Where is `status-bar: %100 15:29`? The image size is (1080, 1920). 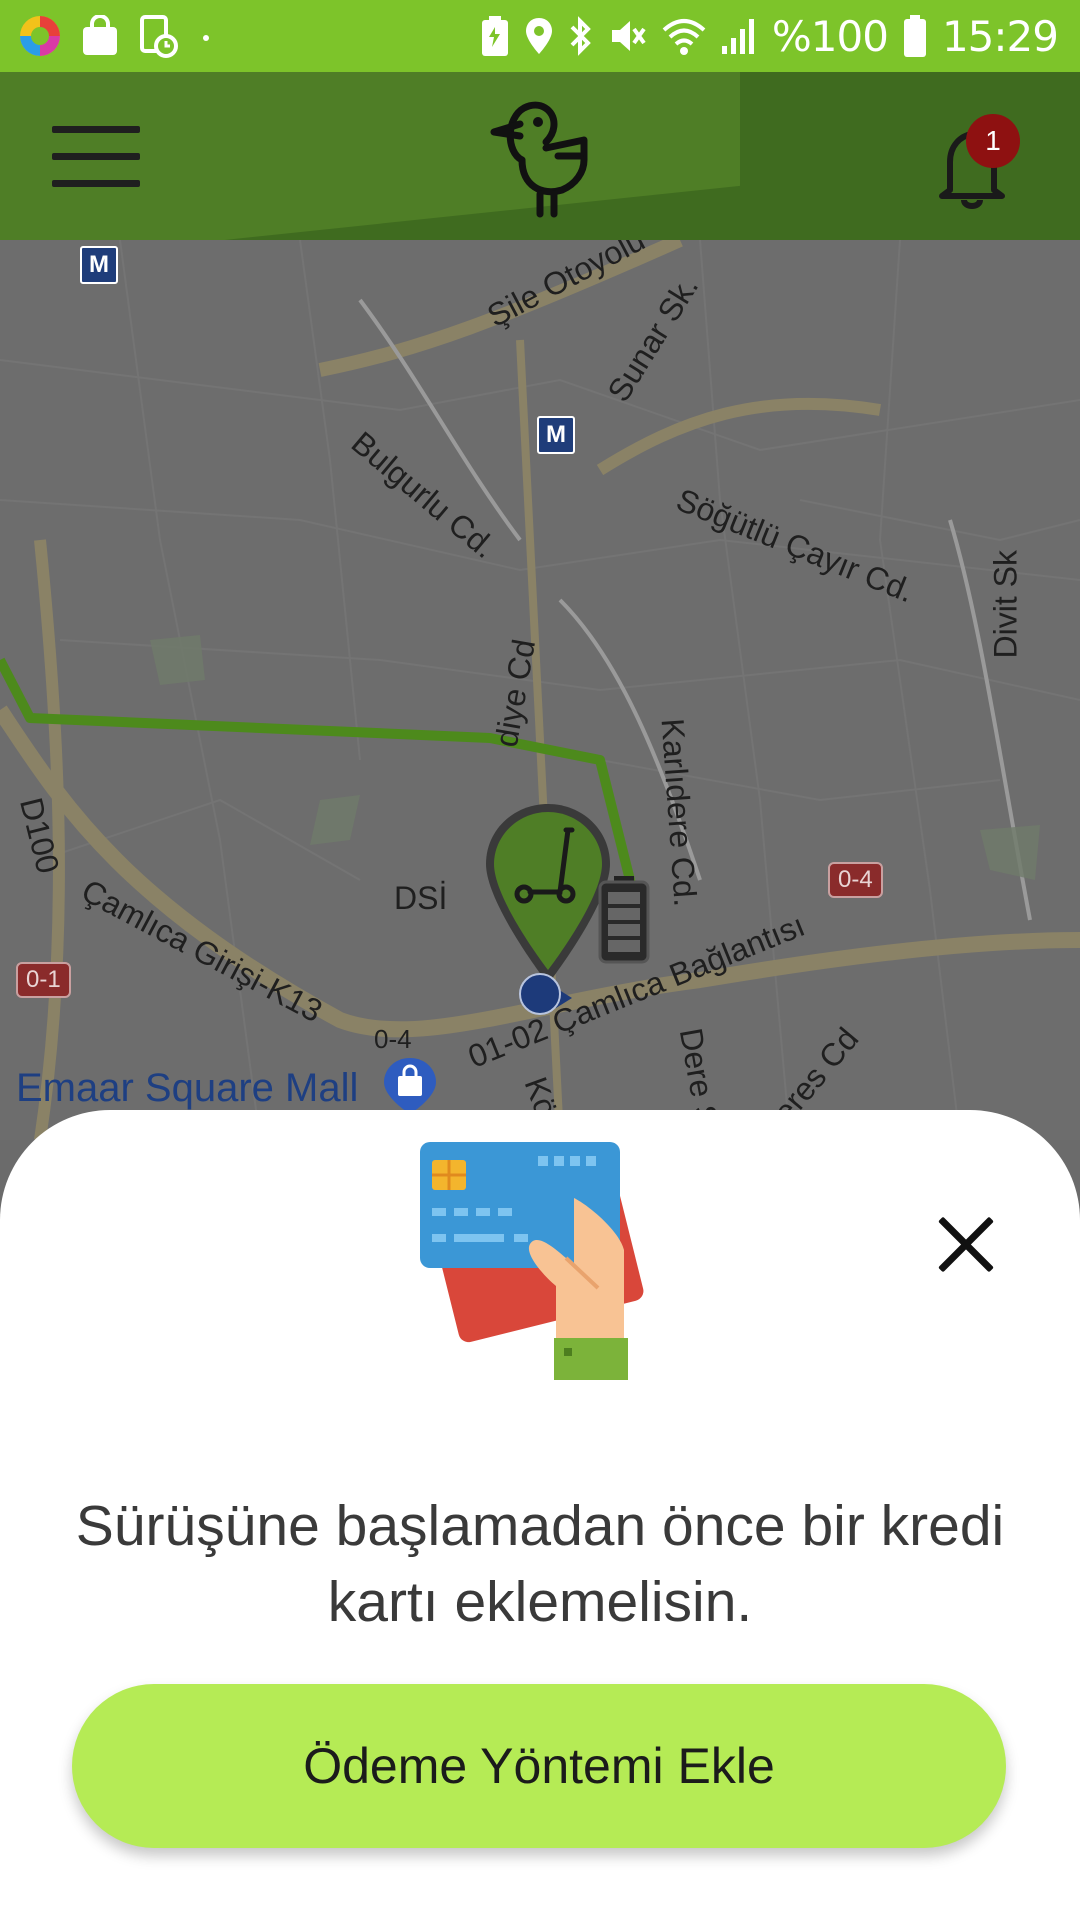
status-bar: %100 15:29 is located at coordinates (540, 36).